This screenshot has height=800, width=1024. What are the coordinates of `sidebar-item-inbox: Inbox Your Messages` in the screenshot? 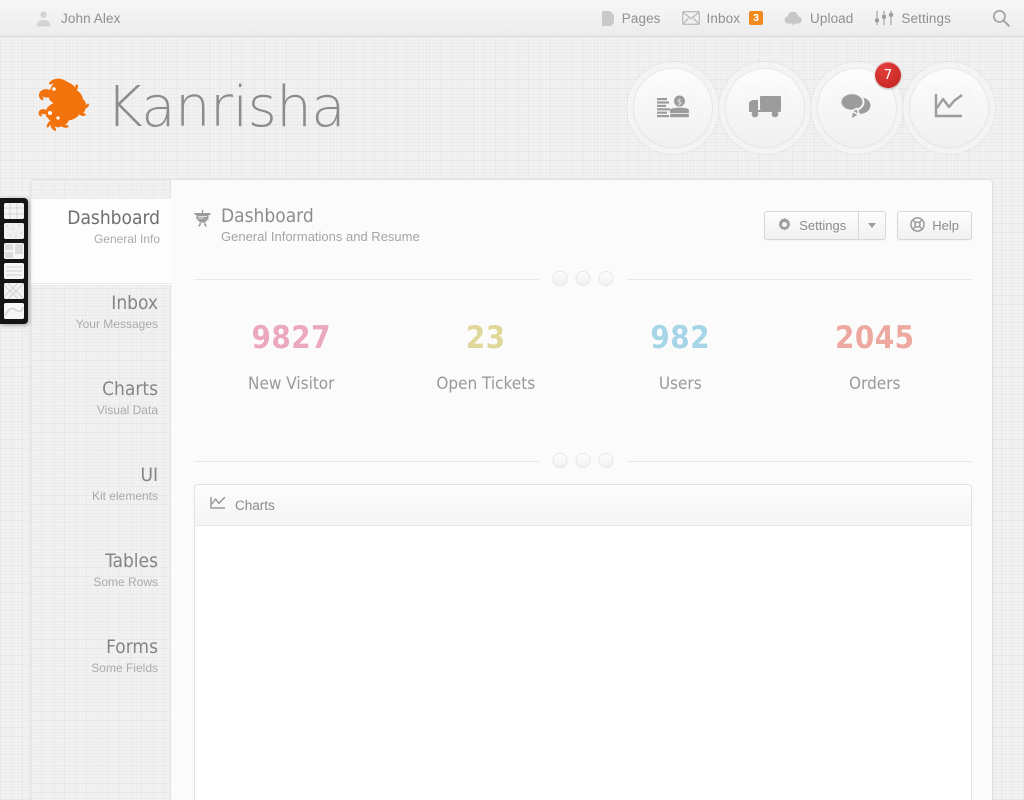 It's located at (100, 327).